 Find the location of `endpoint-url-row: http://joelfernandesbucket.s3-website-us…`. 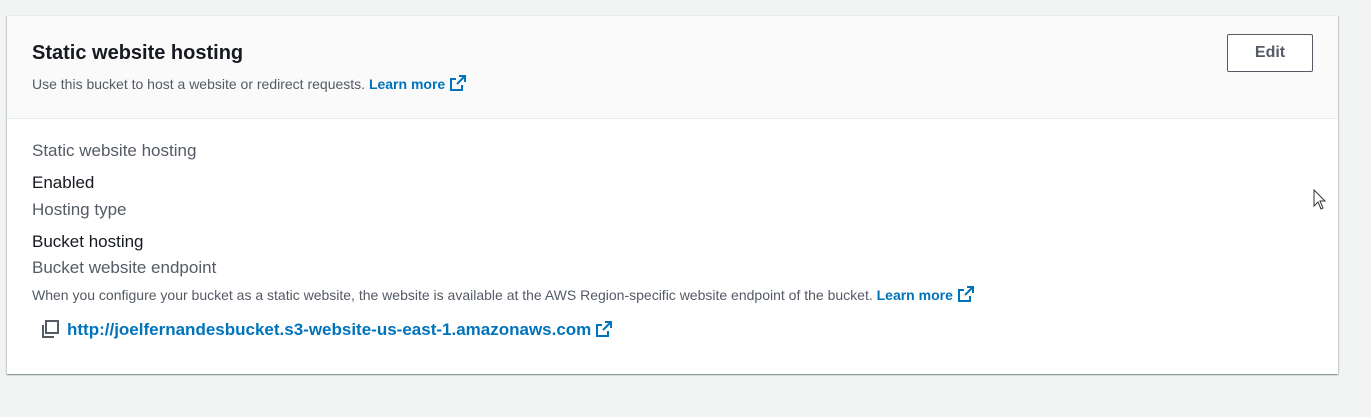

endpoint-url-row: http://joelfernandesbucket.s3-website-us… is located at coordinates (326, 331).